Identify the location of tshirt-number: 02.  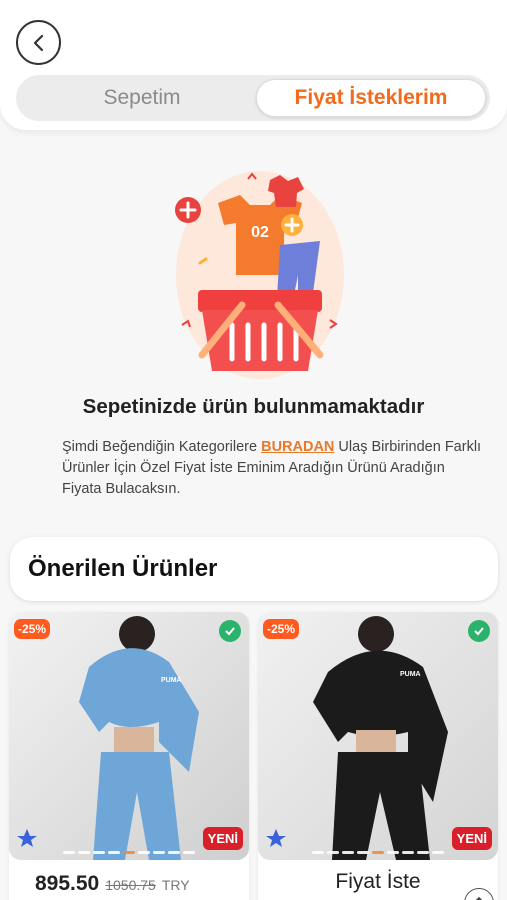
(260, 232).